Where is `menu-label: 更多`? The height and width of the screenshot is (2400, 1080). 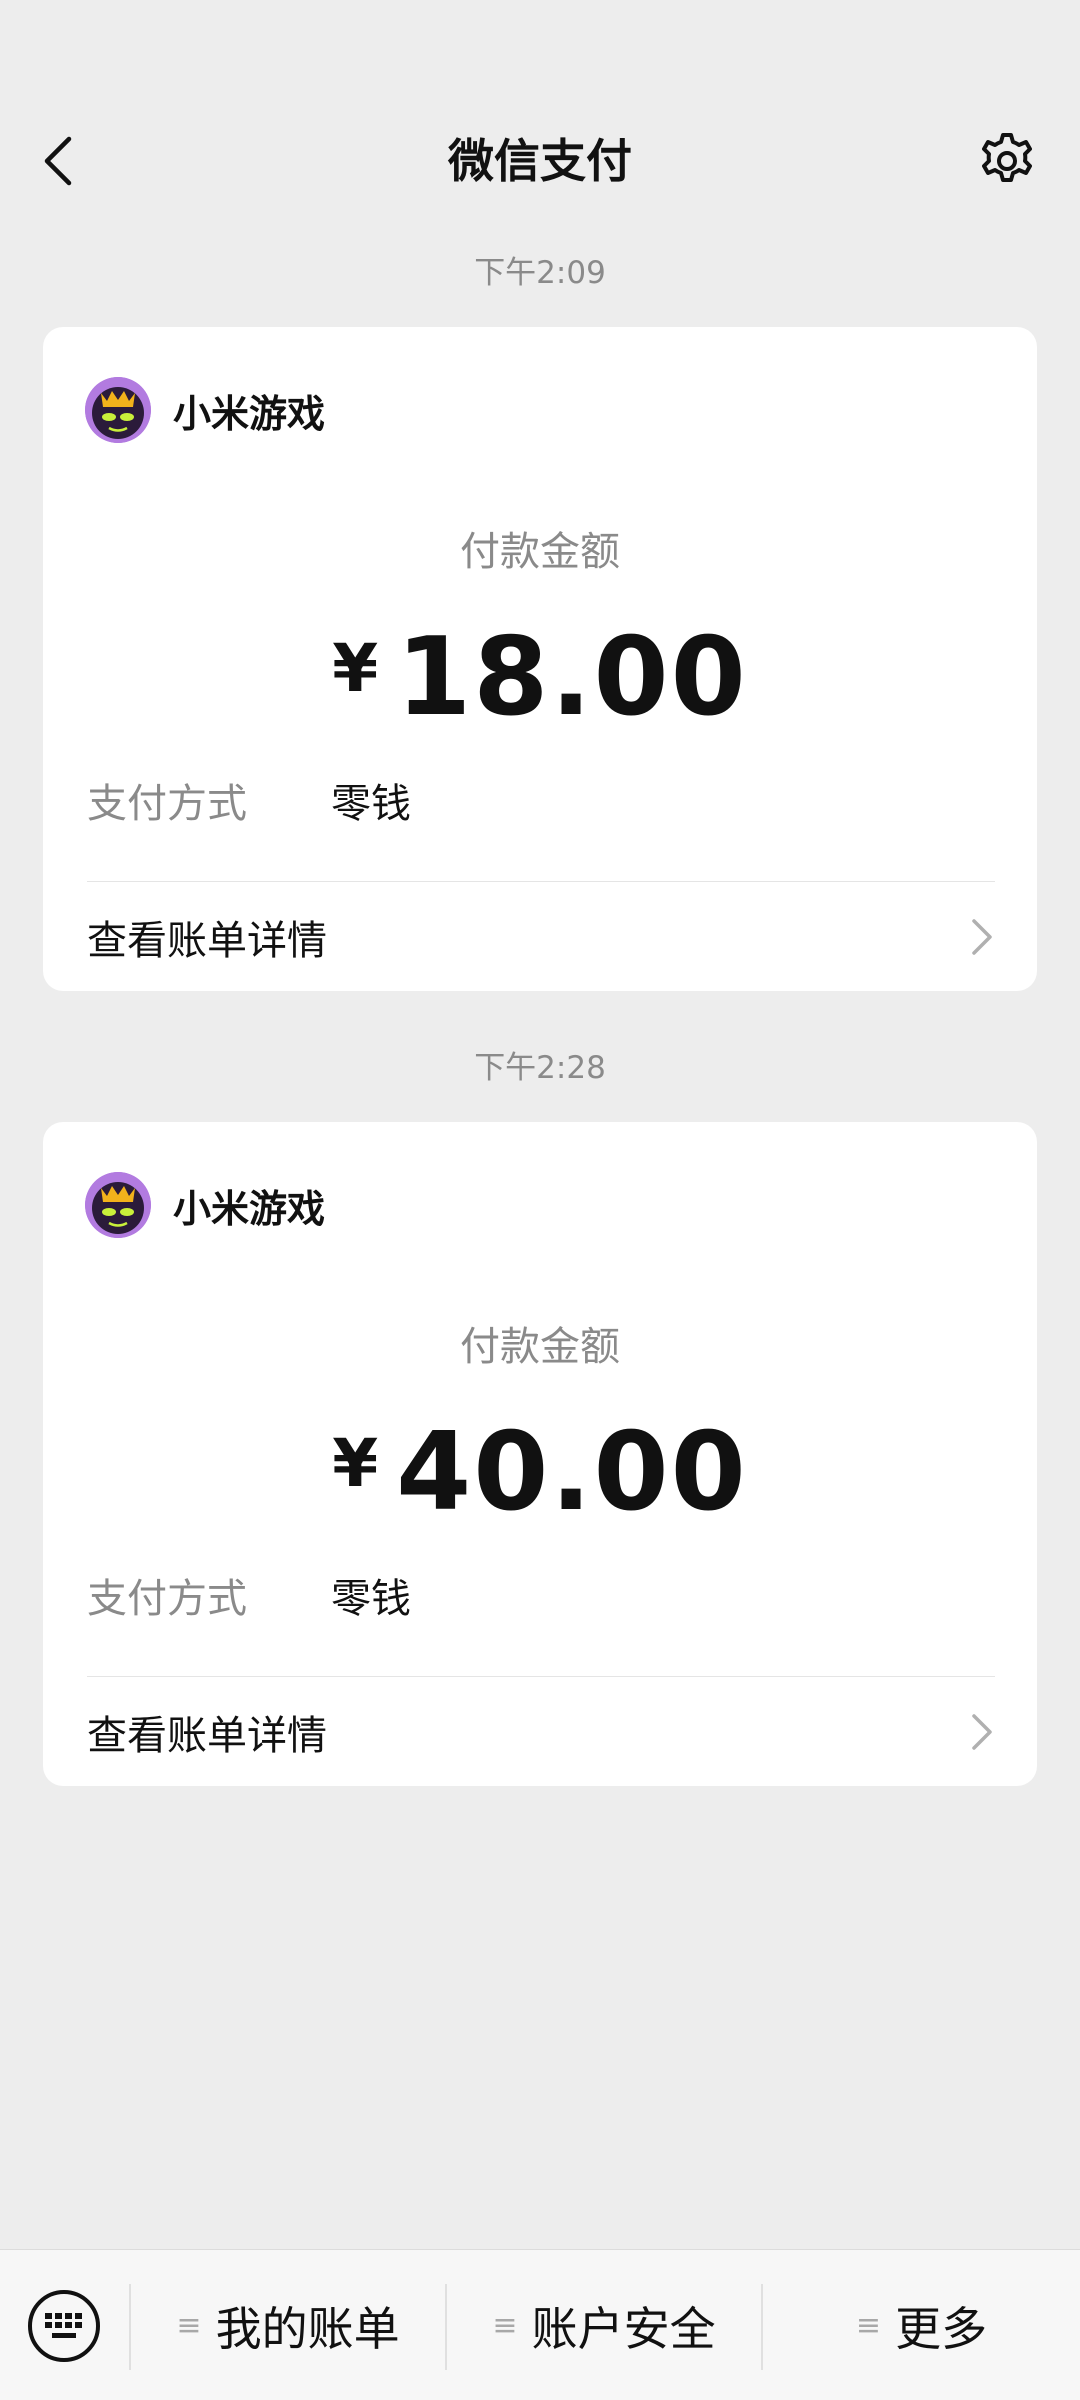
menu-label: 更多 is located at coordinates (941, 2329).